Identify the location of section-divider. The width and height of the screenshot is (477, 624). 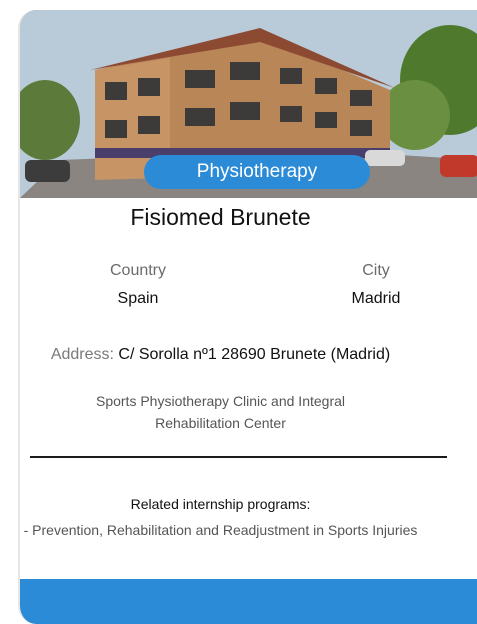
(238, 457).